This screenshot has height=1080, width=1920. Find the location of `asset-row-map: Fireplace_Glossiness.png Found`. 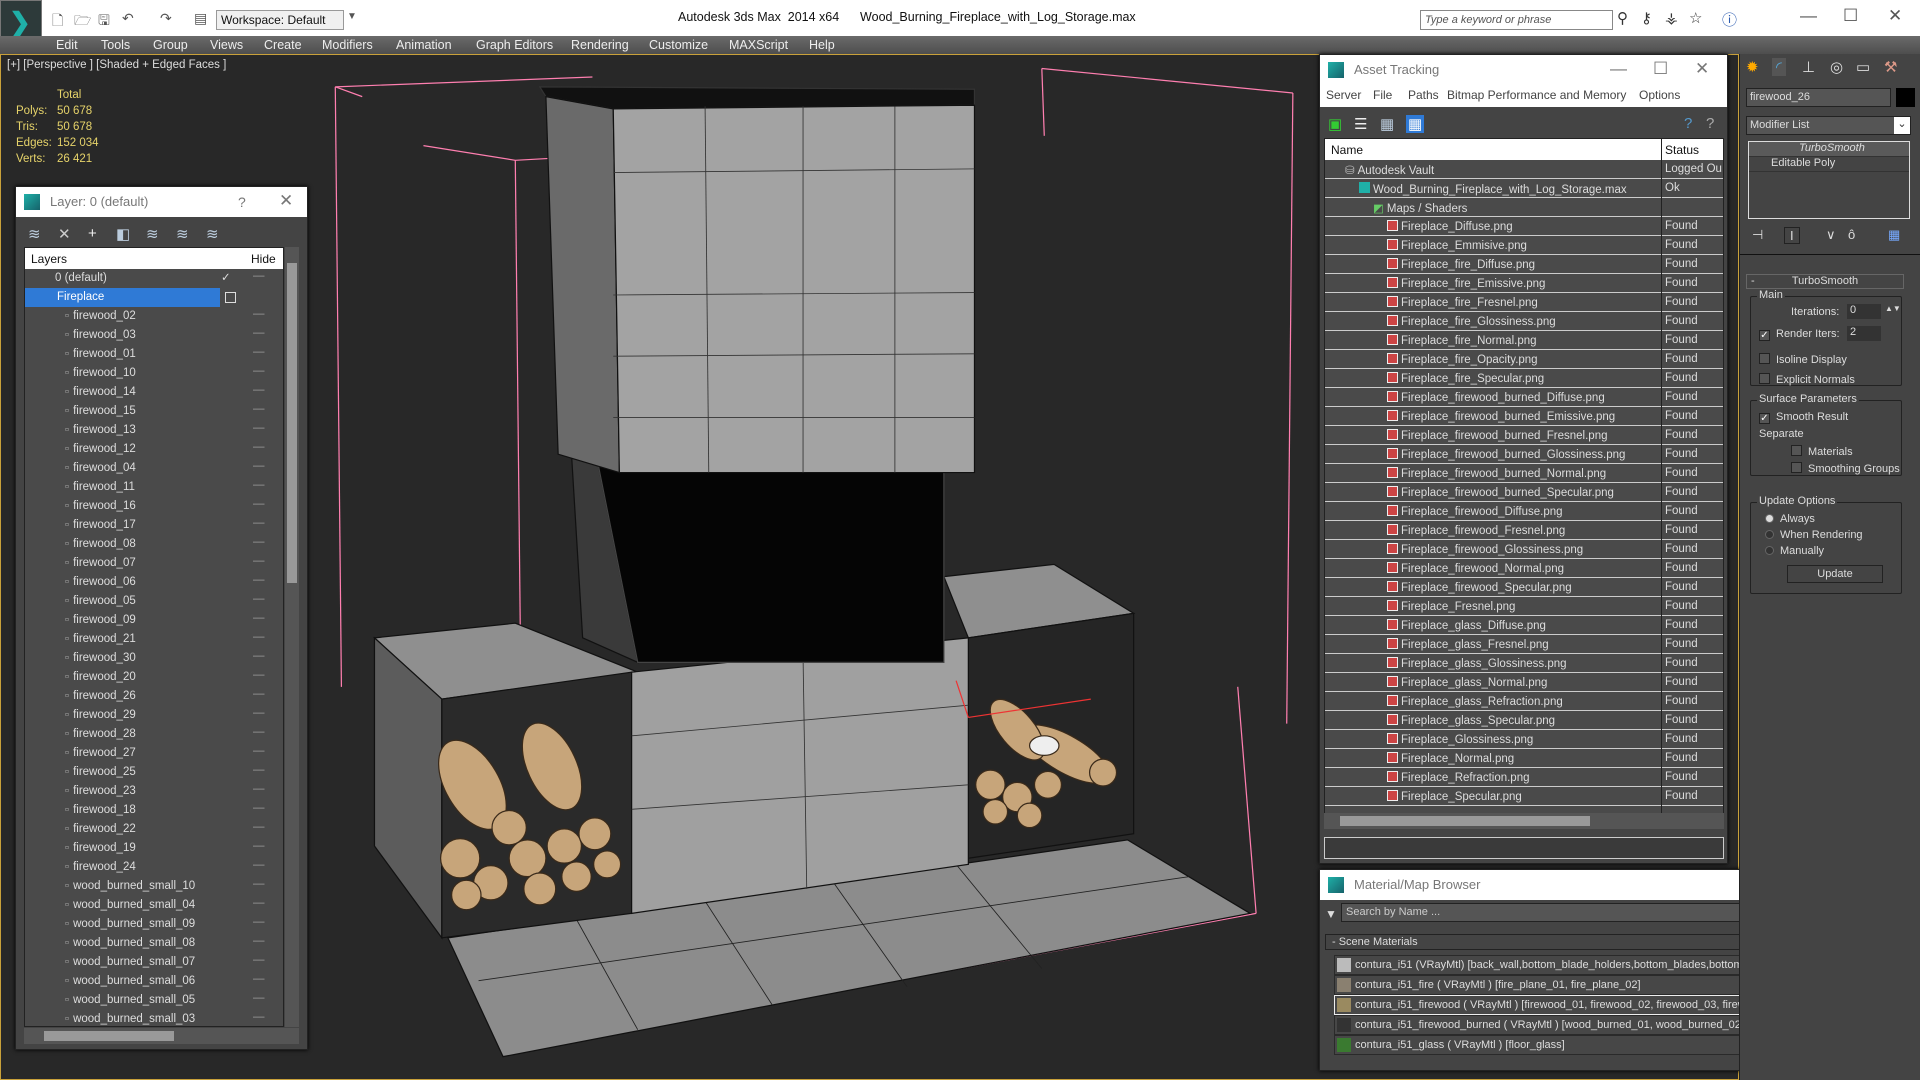

asset-row-map: Fireplace_Glossiness.png Found is located at coordinates (1524, 739).